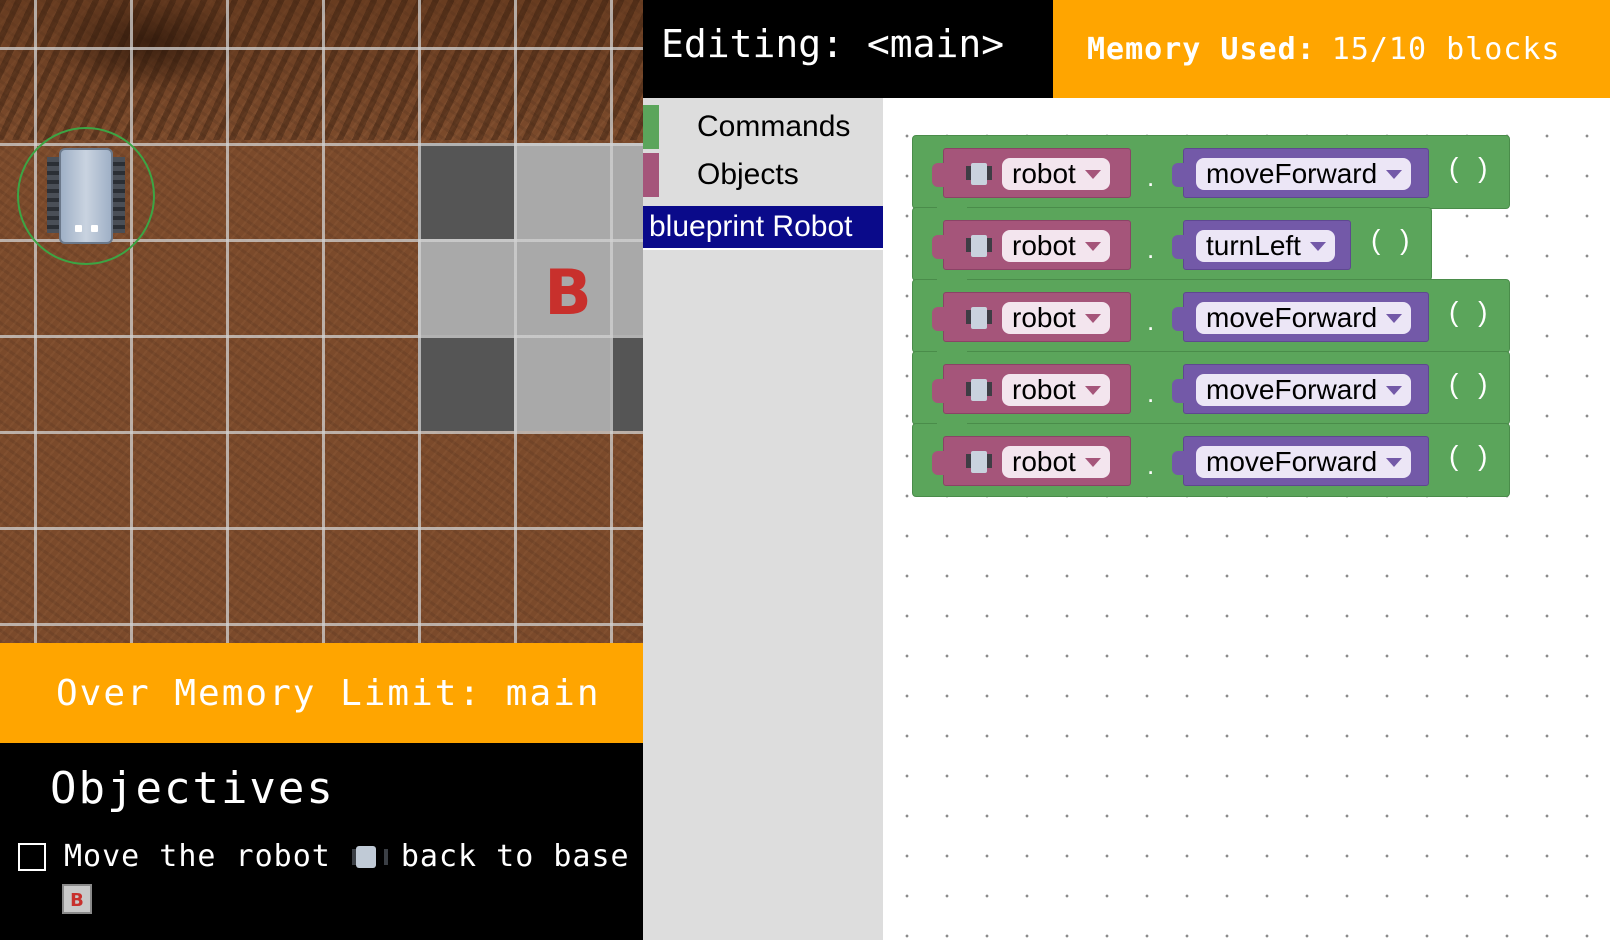 The image size is (1610, 940). I want to click on toolbox-category-objects: Objects, so click(763, 175).